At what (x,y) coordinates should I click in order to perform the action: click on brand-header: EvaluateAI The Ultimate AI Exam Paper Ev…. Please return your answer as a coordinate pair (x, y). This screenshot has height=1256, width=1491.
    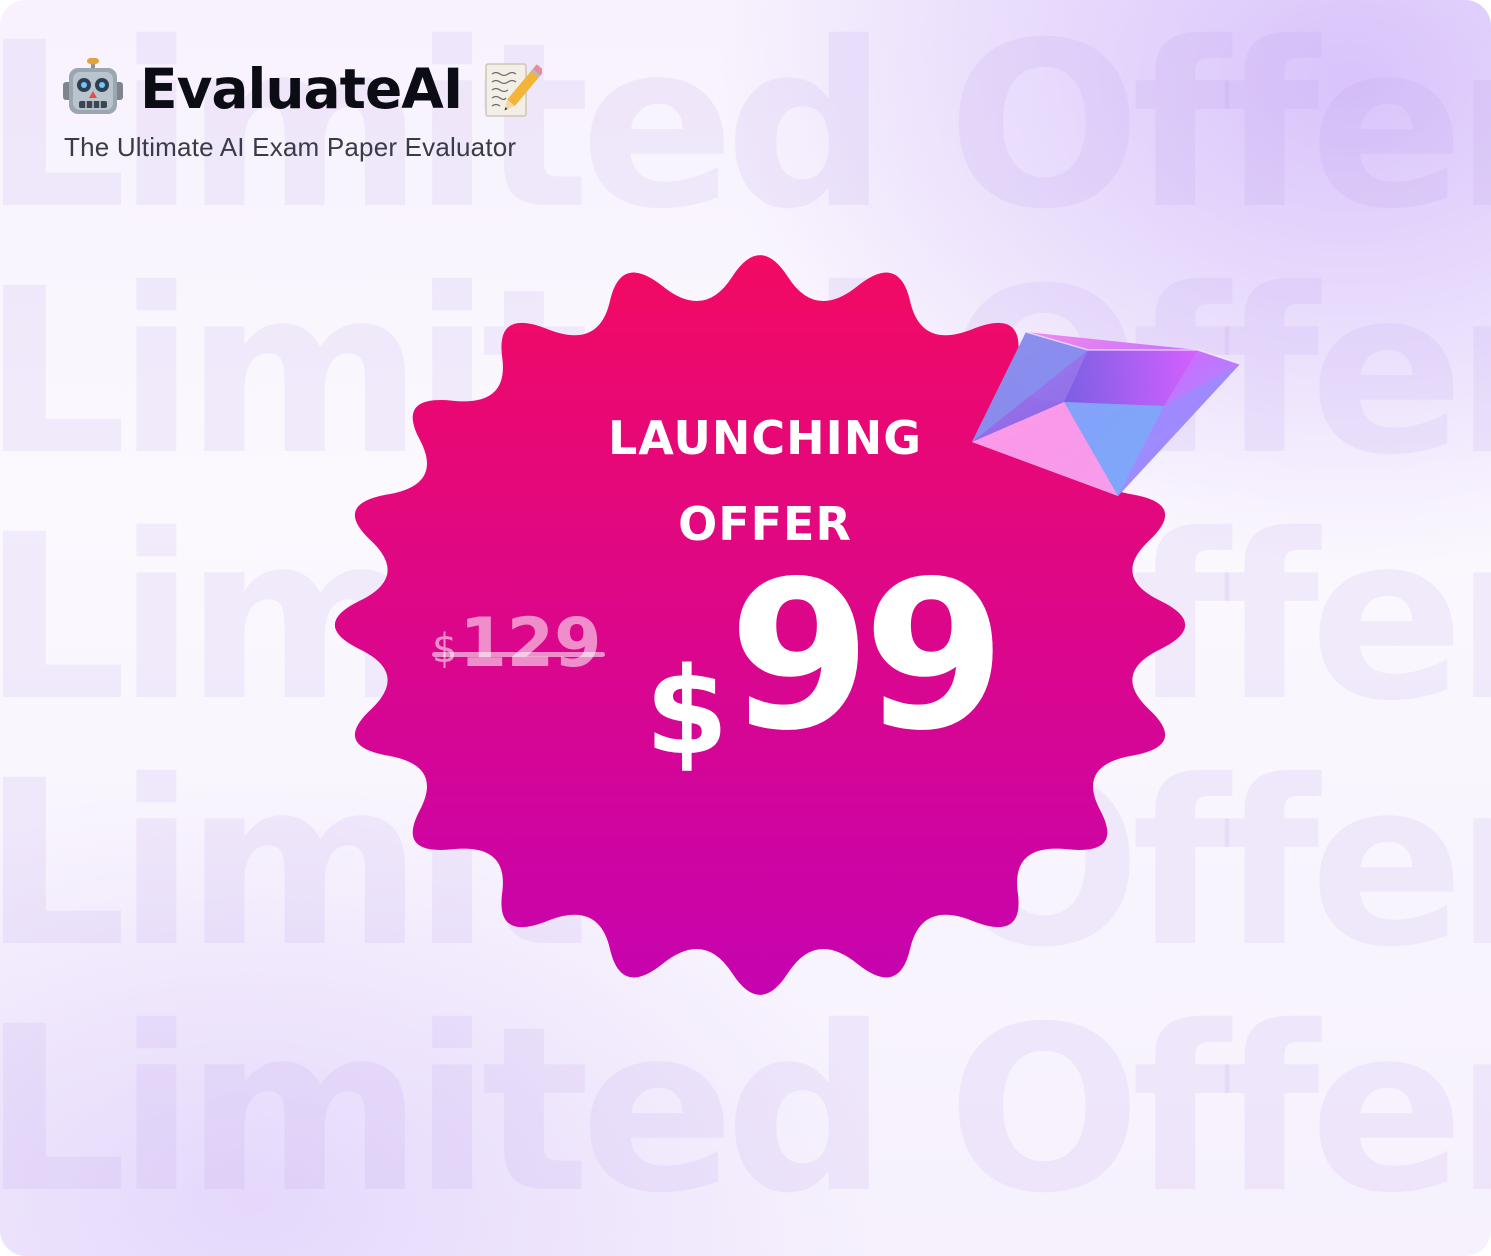
    Looking at the image, I should click on (303, 107).